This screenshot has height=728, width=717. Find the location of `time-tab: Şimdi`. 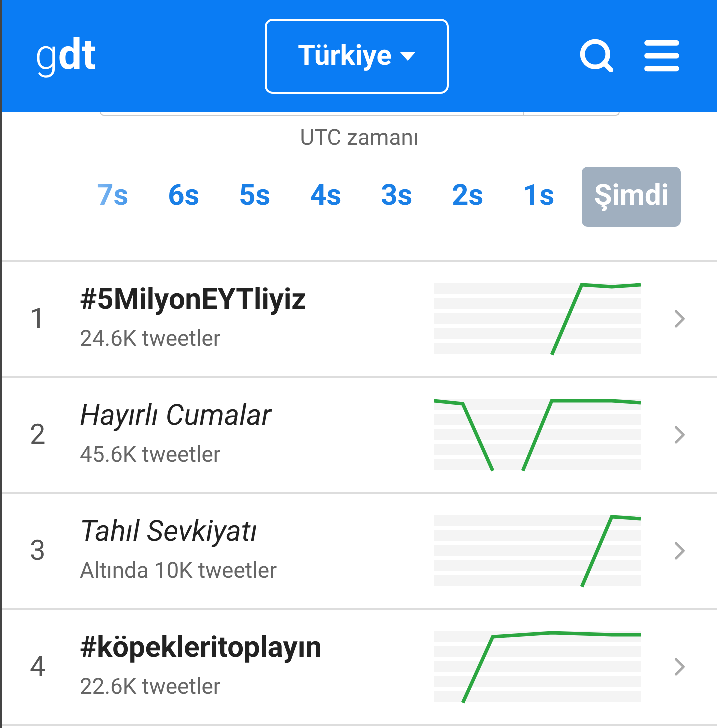

time-tab: Şimdi is located at coordinates (631, 197).